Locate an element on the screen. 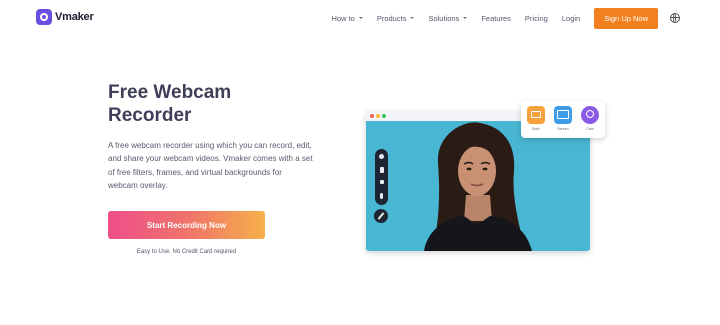 This screenshot has height=325, width=720. screen-icon is located at coordinates (563, 115).